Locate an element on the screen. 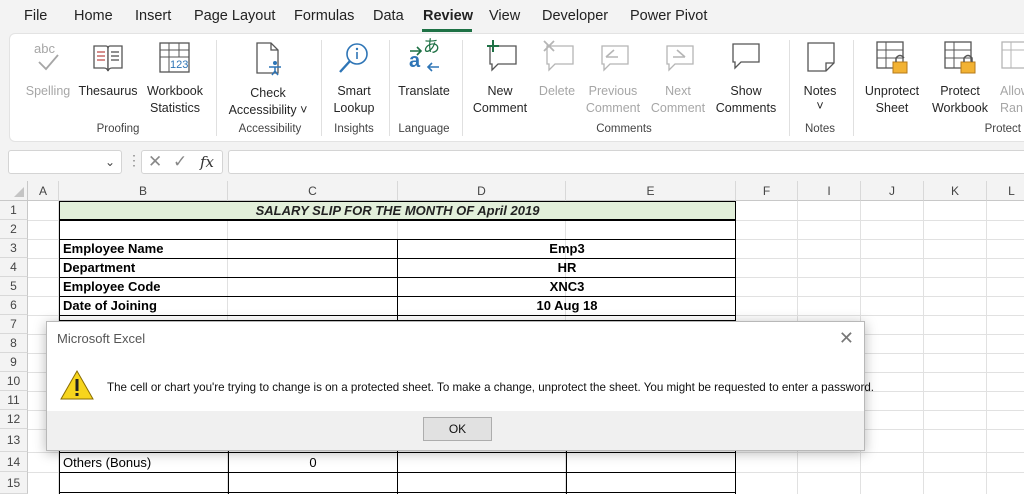 This screenshot has width=1024, height=494. tab-formulas: Formulas is located at coordinates (324, 16).